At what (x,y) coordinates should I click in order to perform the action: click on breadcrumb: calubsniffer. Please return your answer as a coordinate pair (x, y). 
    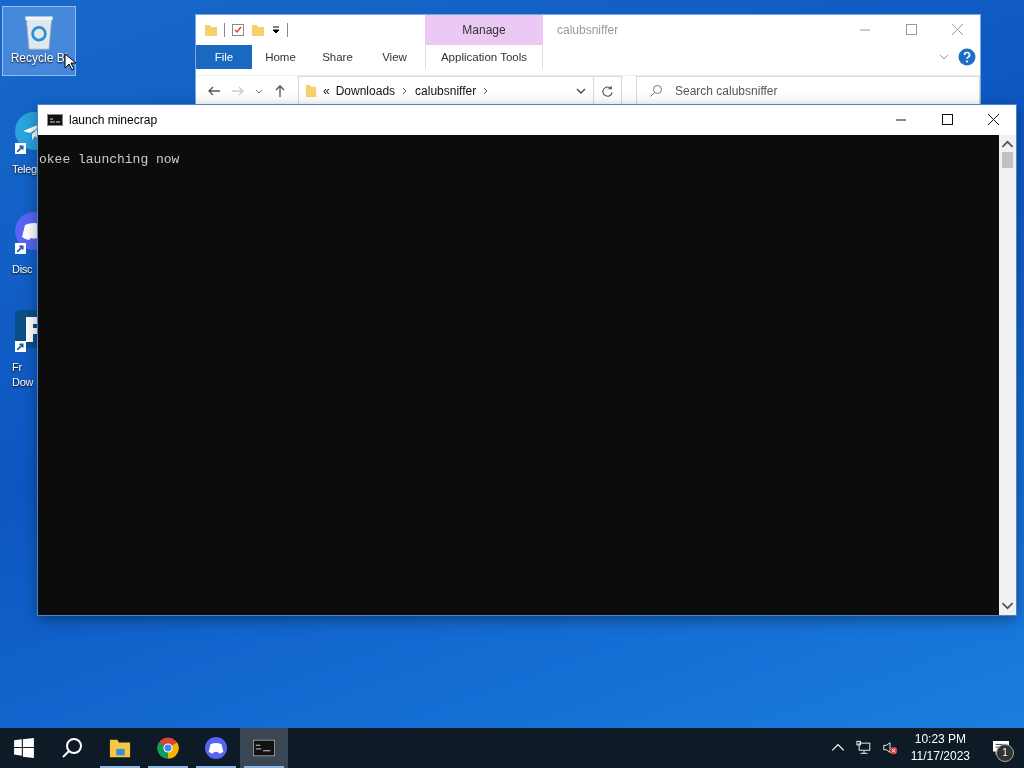
    Looking at the image, I should click on (446, 91).